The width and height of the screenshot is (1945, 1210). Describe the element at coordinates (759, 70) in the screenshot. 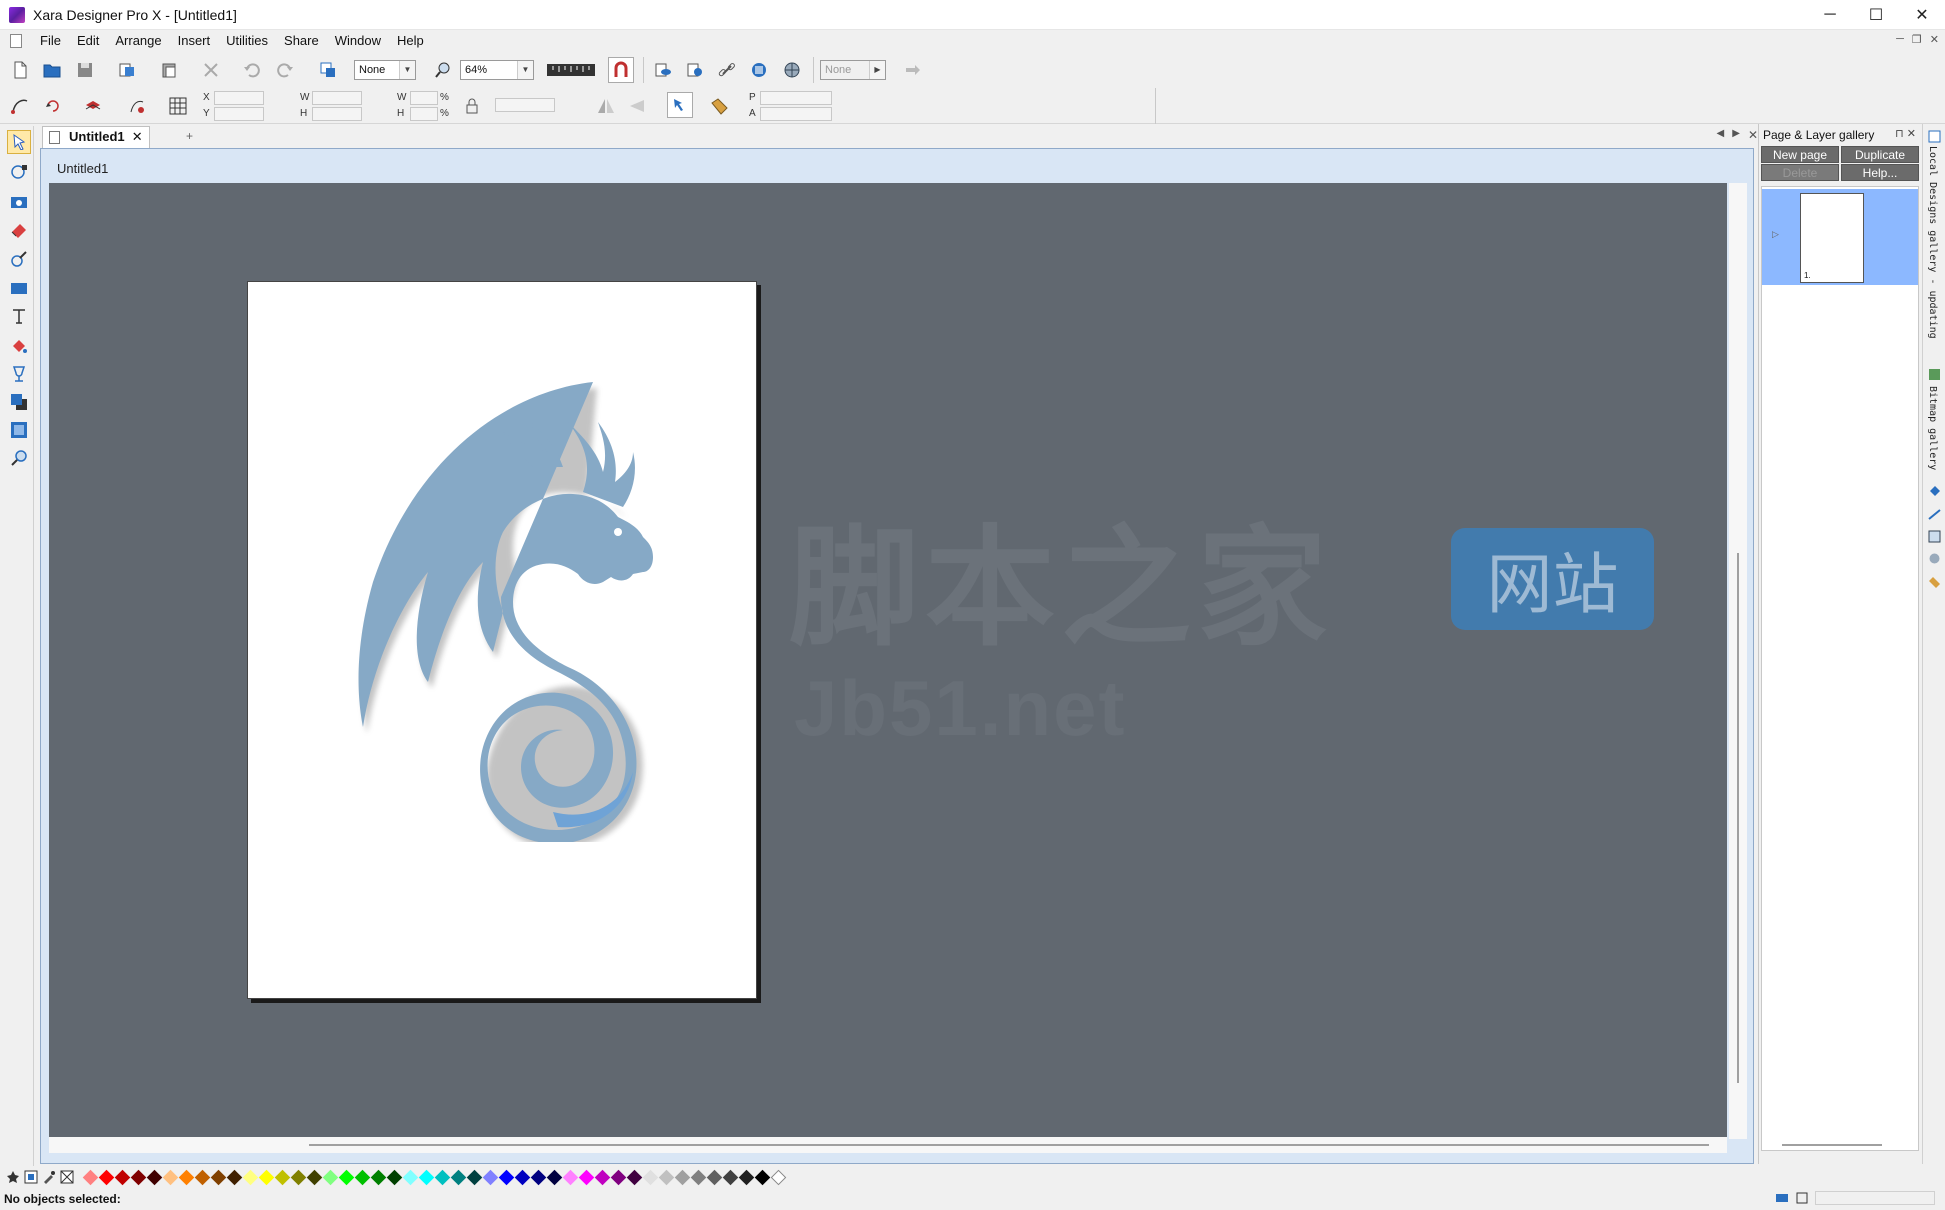

I see `web-properties-button` at that location.